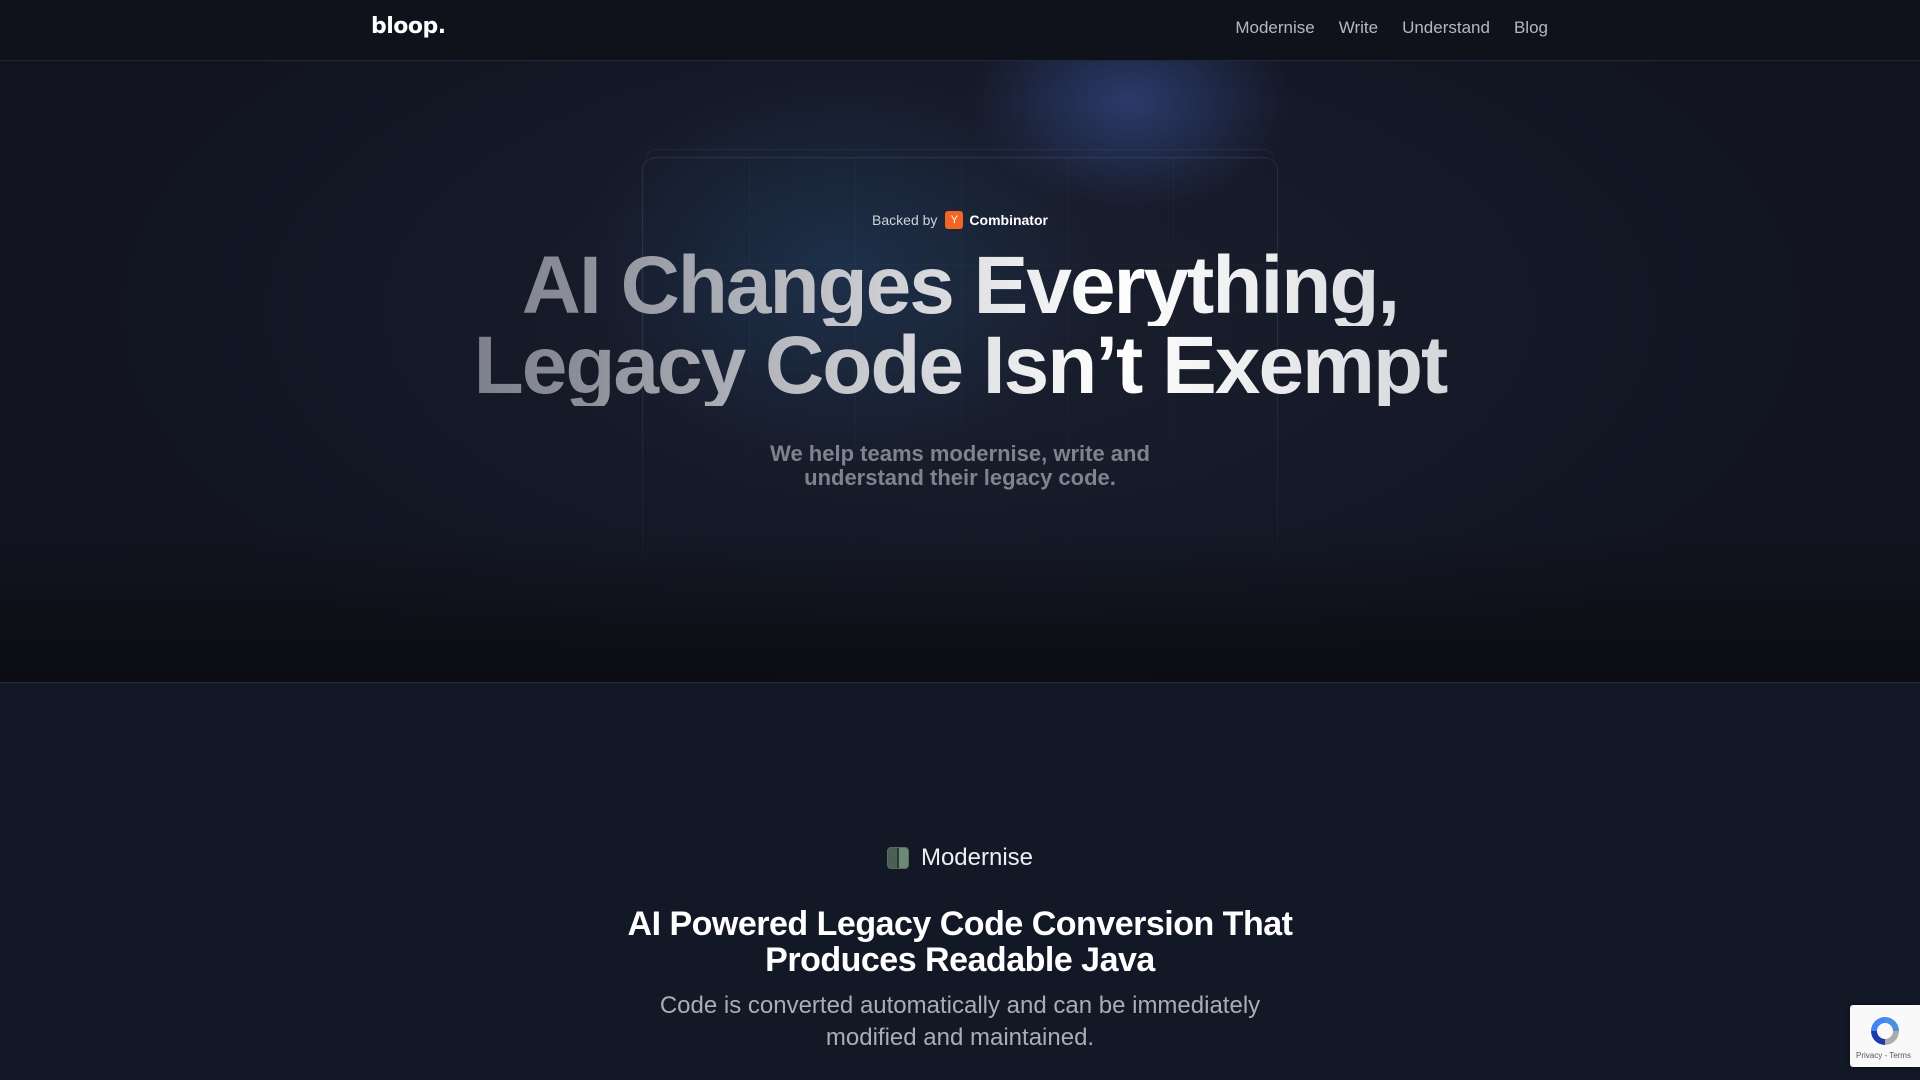  Describe the element at coordinates (960, 30) in the screenshot. I see `top-nav: bloop. Modernise Write Understand Blog` at that location.